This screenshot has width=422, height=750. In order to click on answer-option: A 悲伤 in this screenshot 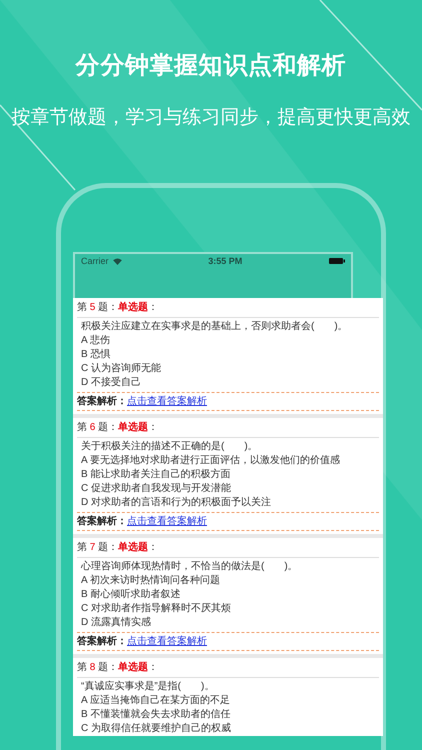, I will do `click(230, 341)`.